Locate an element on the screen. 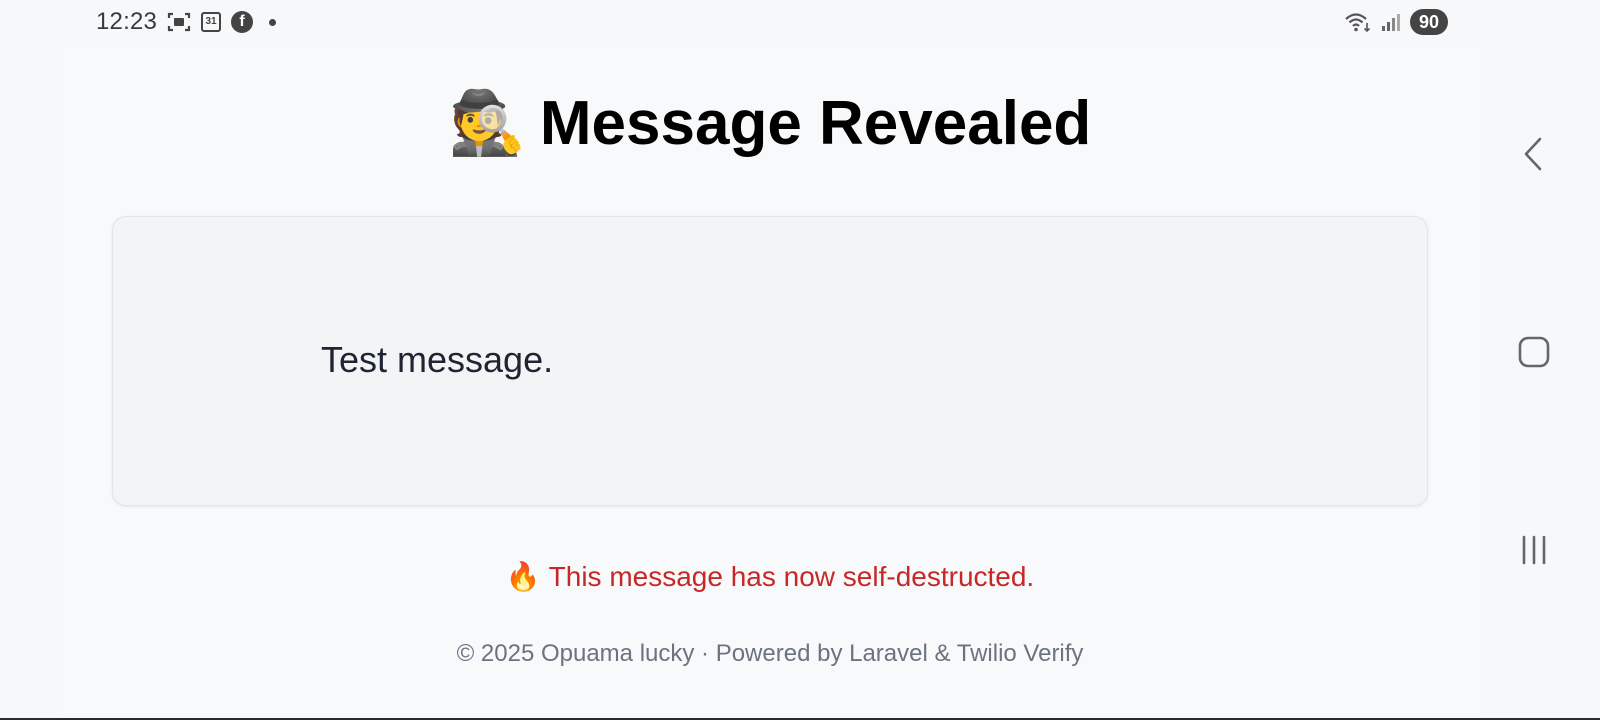 The height and width of the screenshot is (720, 1600). self-destruct-text: This message has now self-destructed. is located at coordinates (791, 576).